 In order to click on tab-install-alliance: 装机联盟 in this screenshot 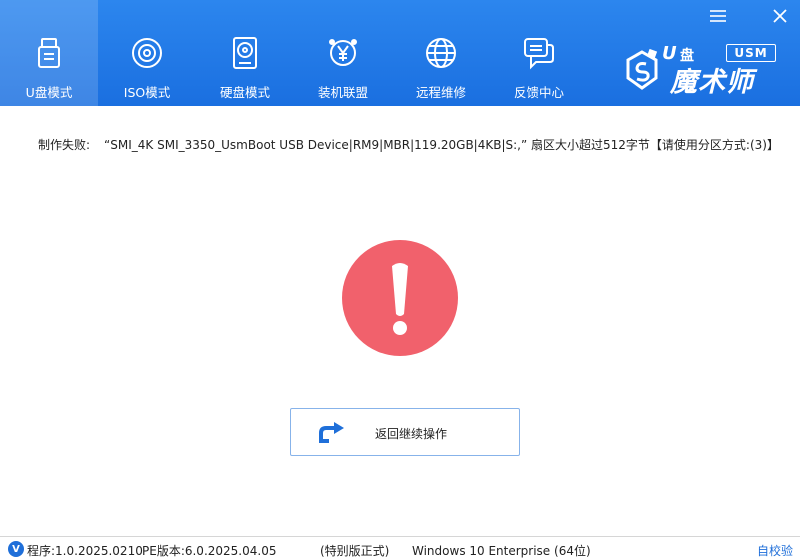, I will do `click(343, 53)`.